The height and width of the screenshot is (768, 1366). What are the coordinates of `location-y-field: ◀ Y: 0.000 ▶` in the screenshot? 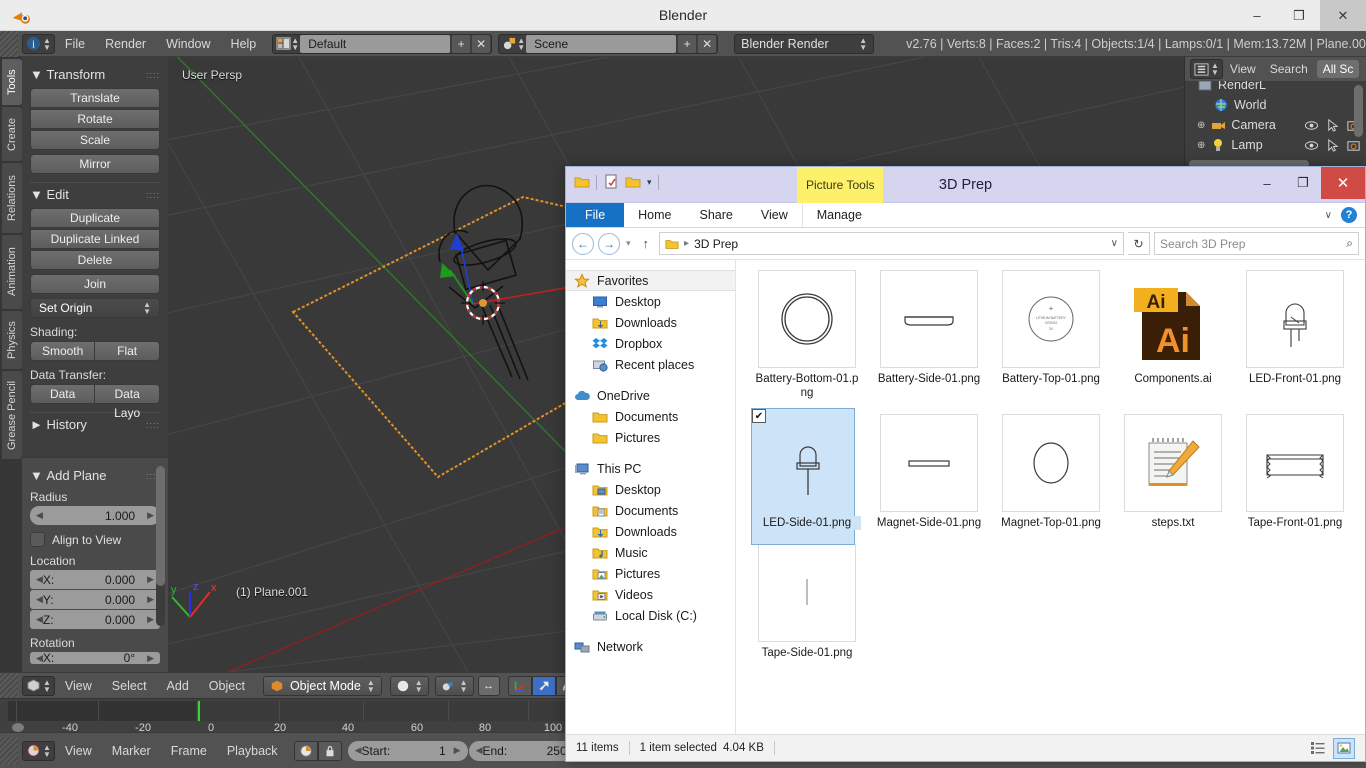 It's located at (95, 599).